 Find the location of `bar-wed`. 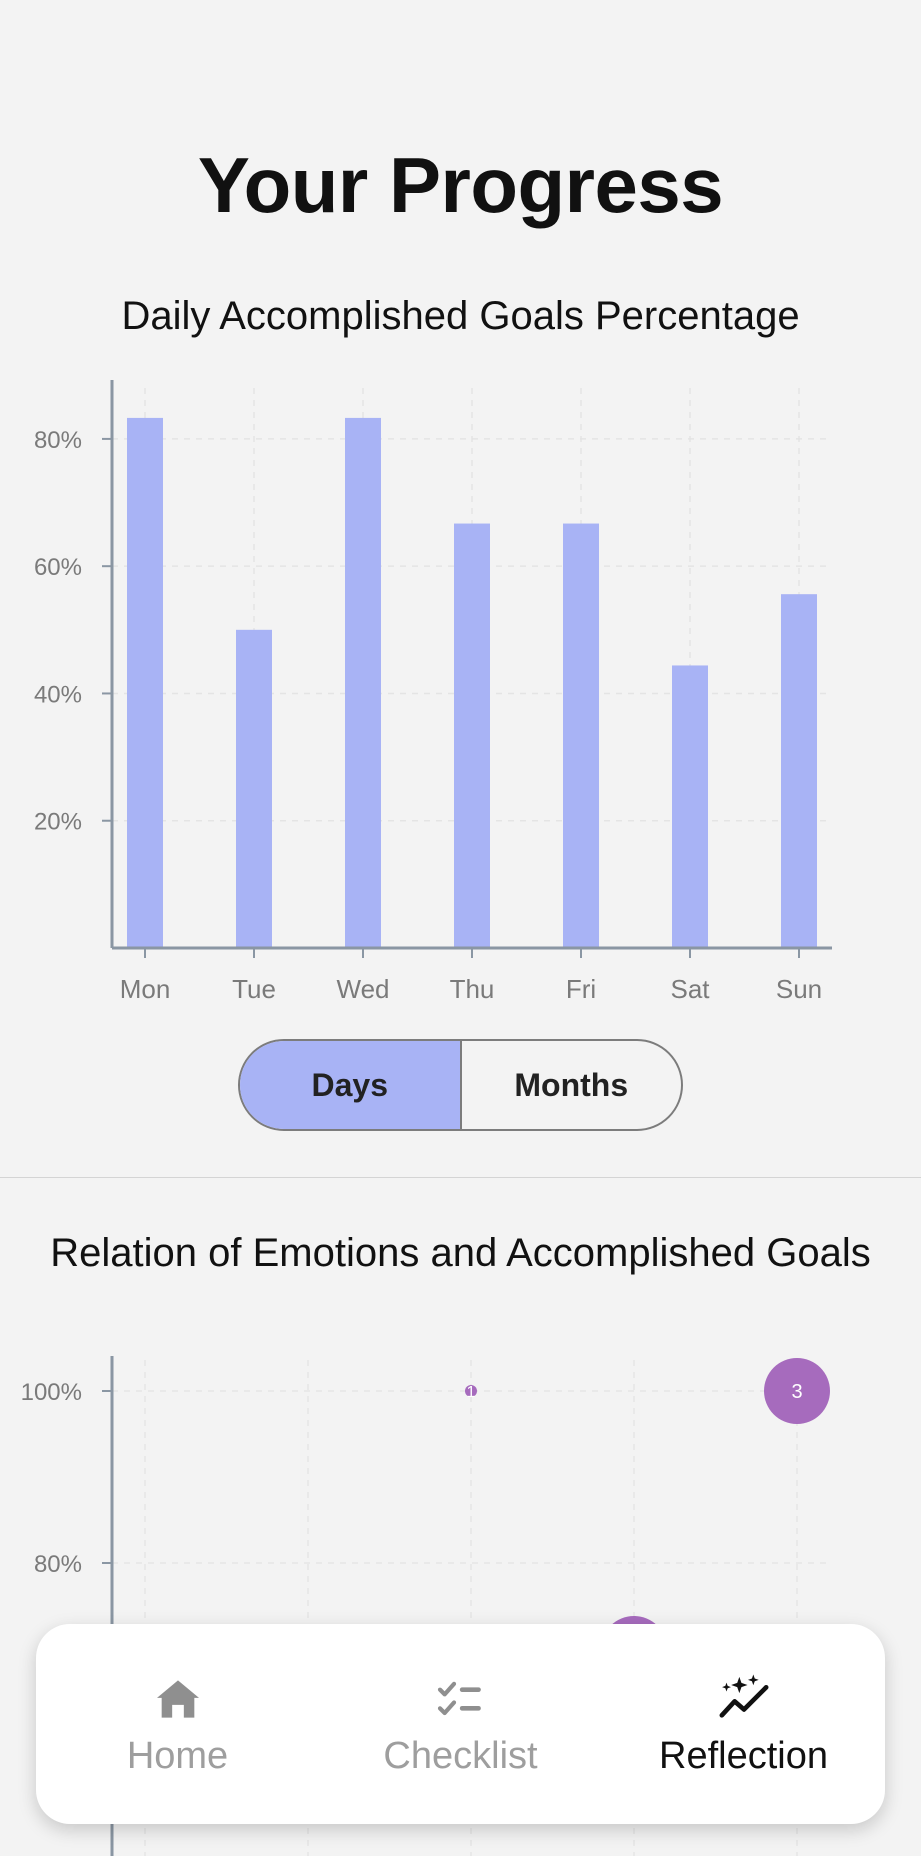

bar-wed is located at coordinates (363, 683).